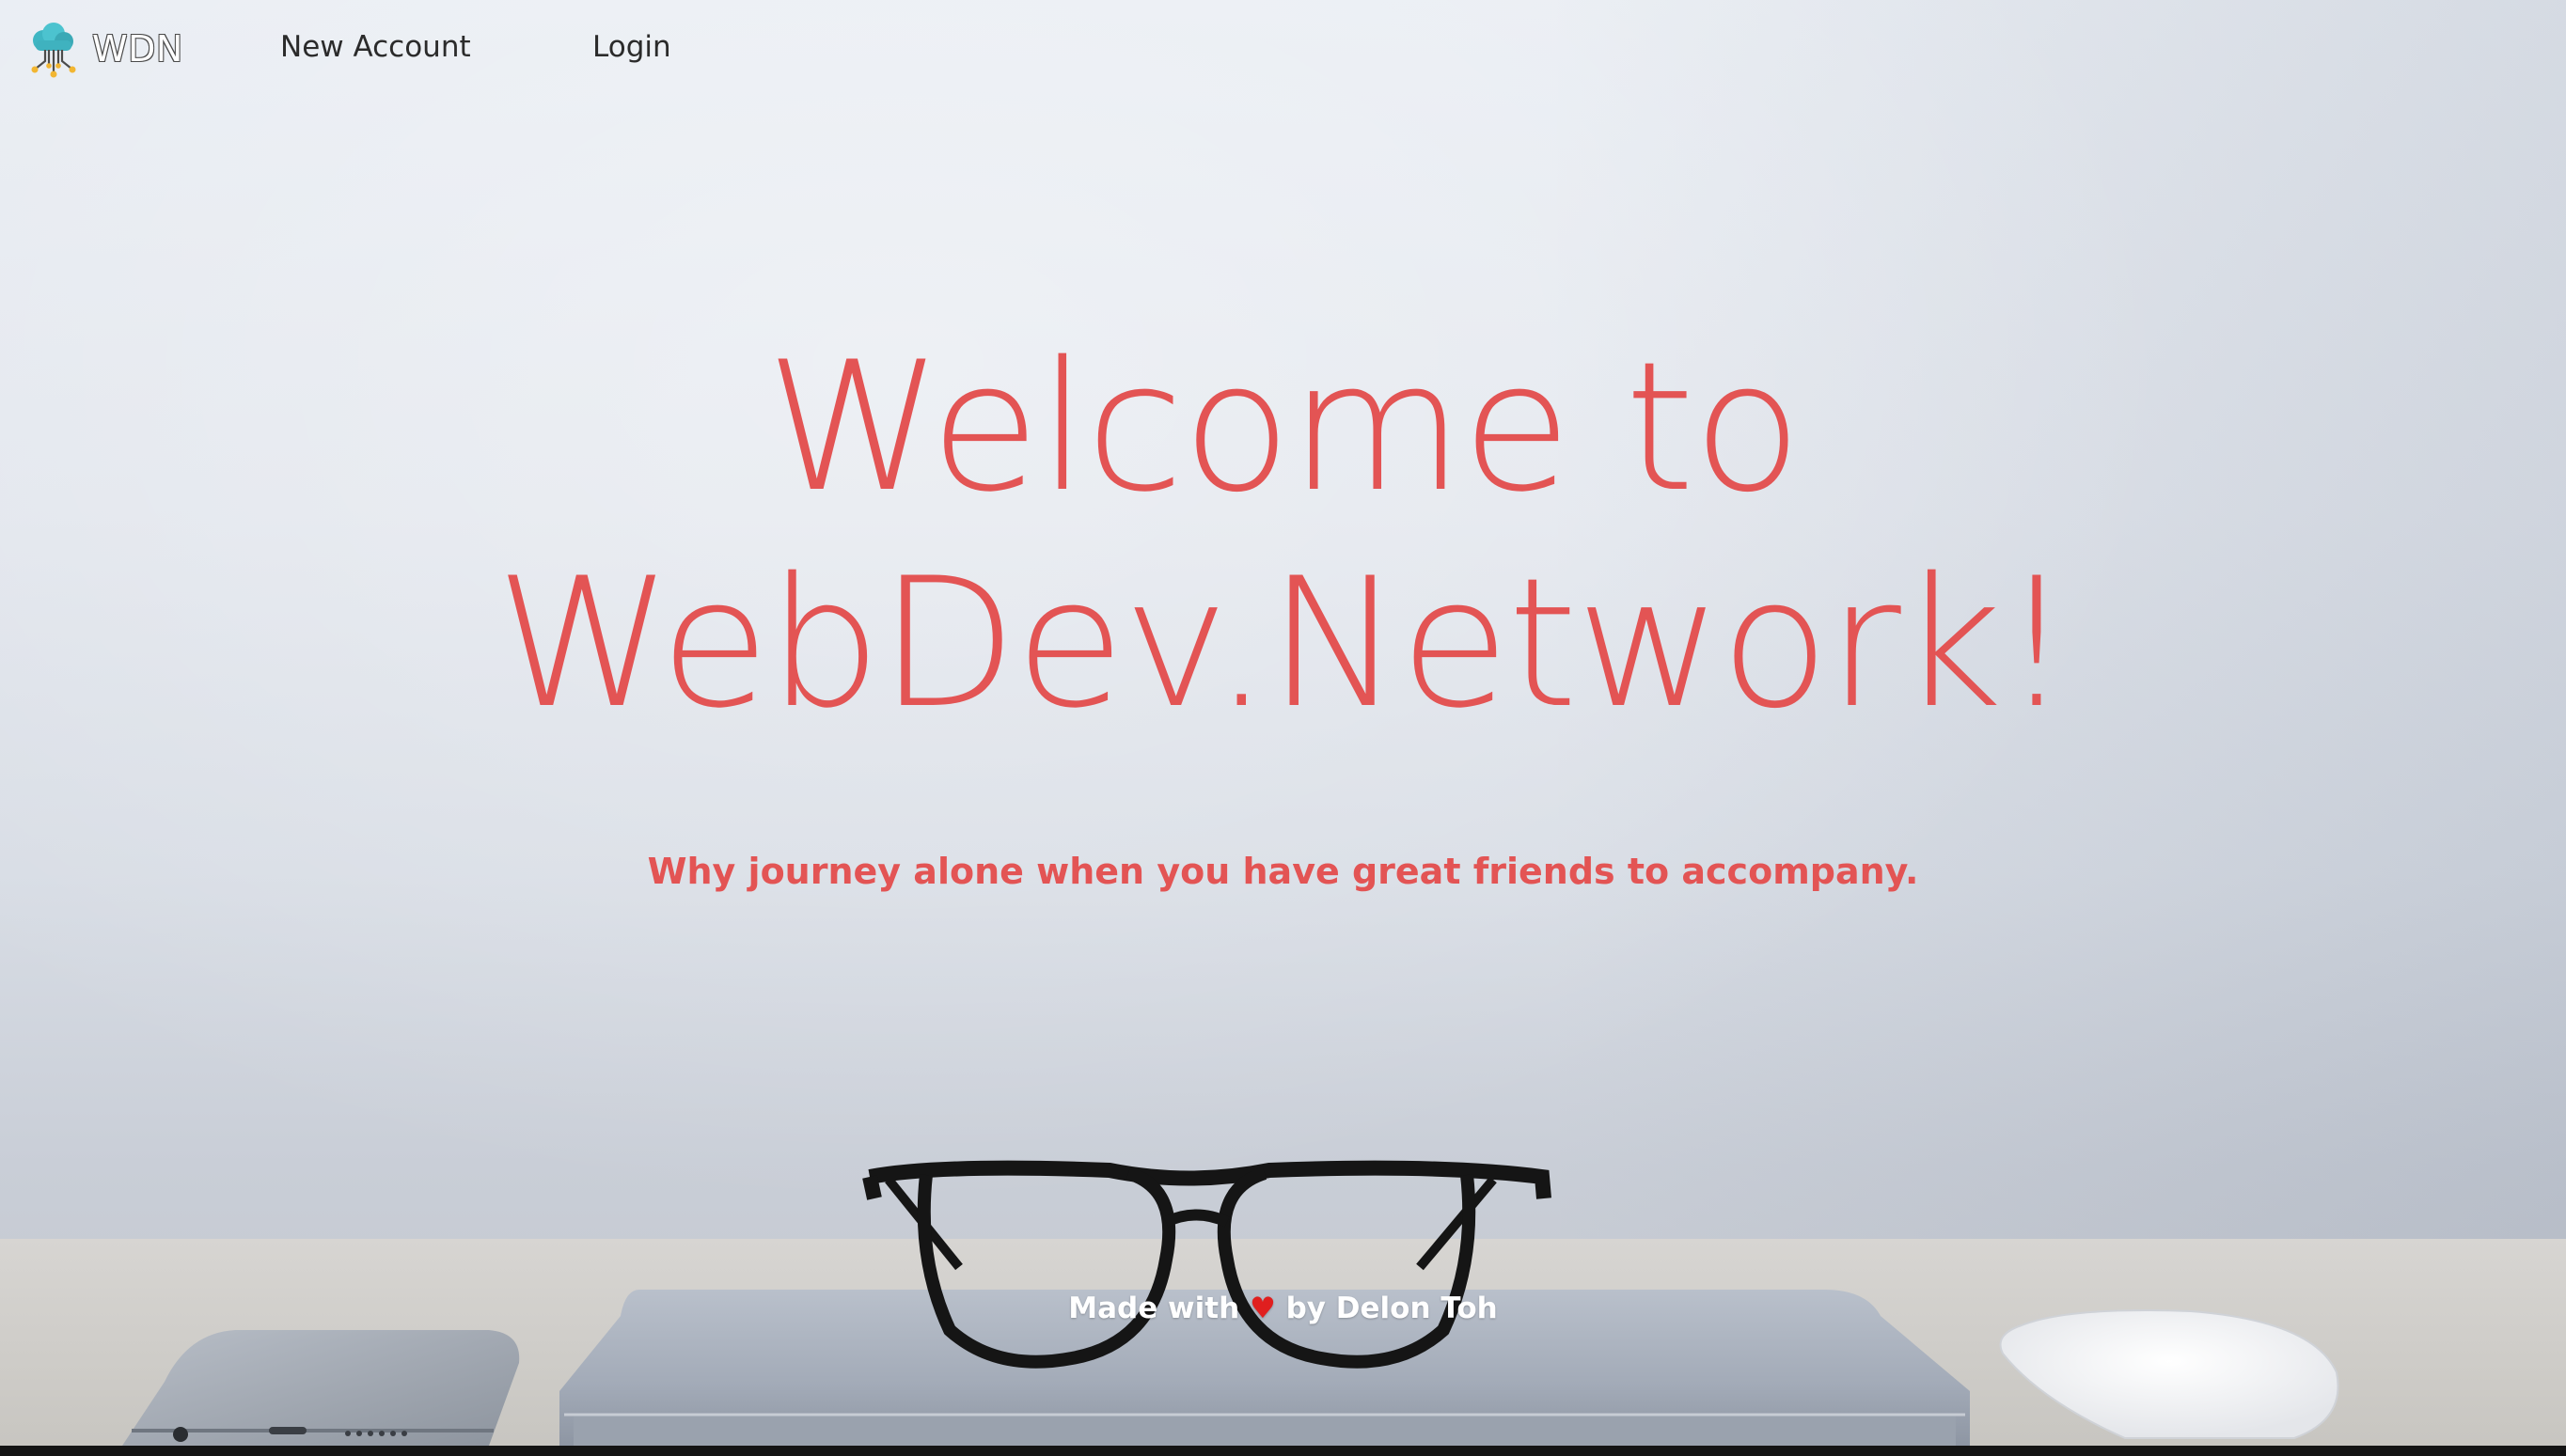 The image size is (2566, 1456). Describe the element at coordinates (1283, 1308) in the screenshot. I see `footer-credit: Made with ♥ by Delon Toh` at that location.